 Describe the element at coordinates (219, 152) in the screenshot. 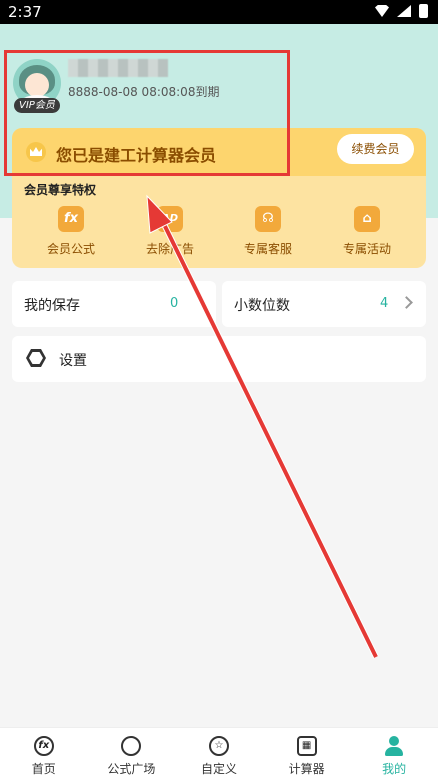

I see `member-status-bar: 您已是建工计算器会员 续费会员` at that location.